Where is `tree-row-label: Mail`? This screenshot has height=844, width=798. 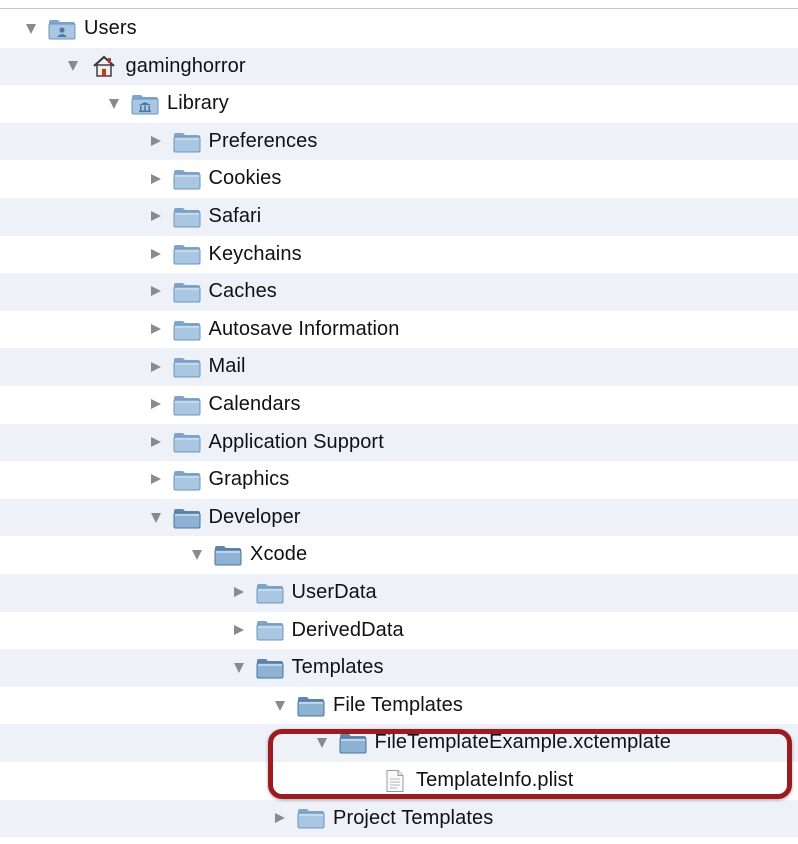 tree-row-label: Mail is located at coordinates (227, 366).